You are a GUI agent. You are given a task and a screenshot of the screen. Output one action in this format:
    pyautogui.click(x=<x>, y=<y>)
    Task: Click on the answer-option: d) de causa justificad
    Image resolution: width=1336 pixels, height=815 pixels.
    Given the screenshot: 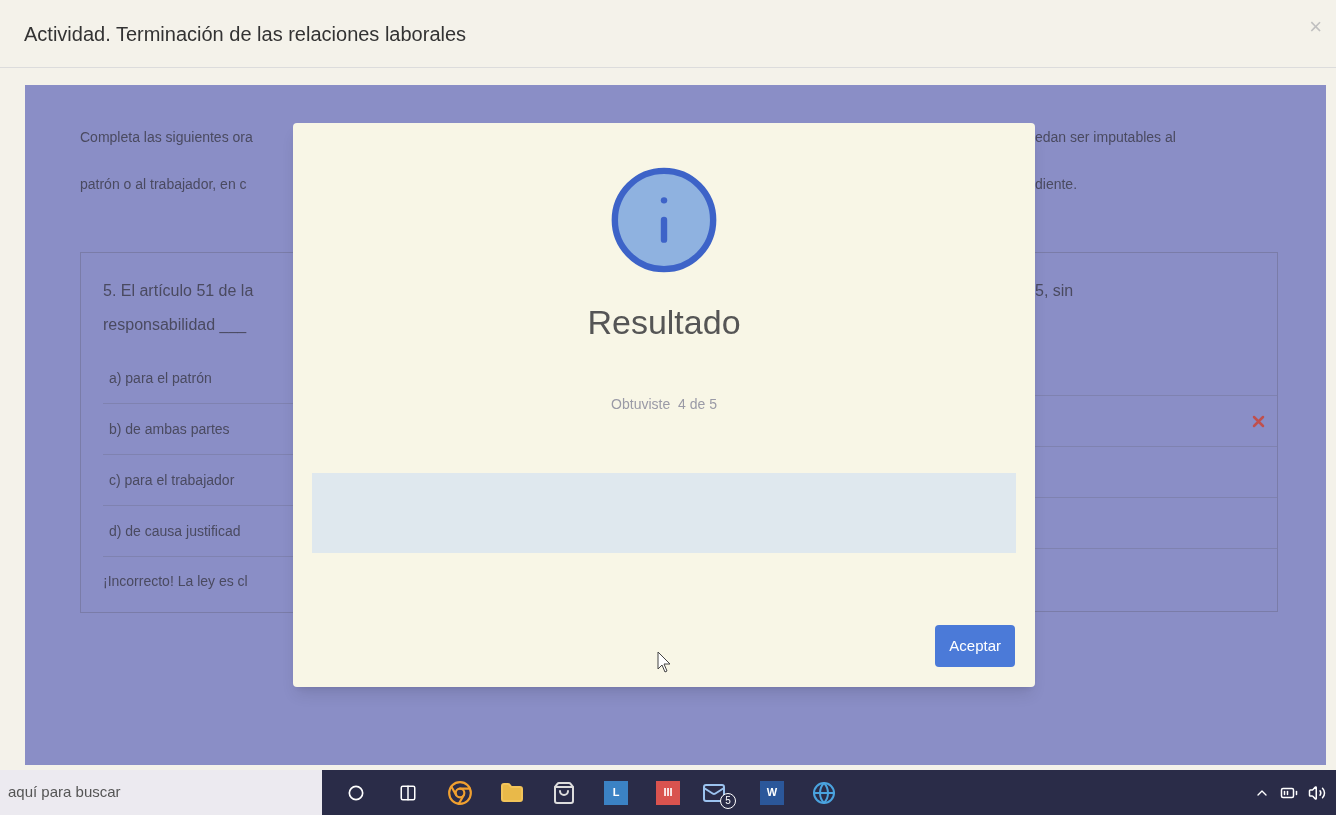 What is the action you would take?
    pyautogui.click(x=175, y=531)
    